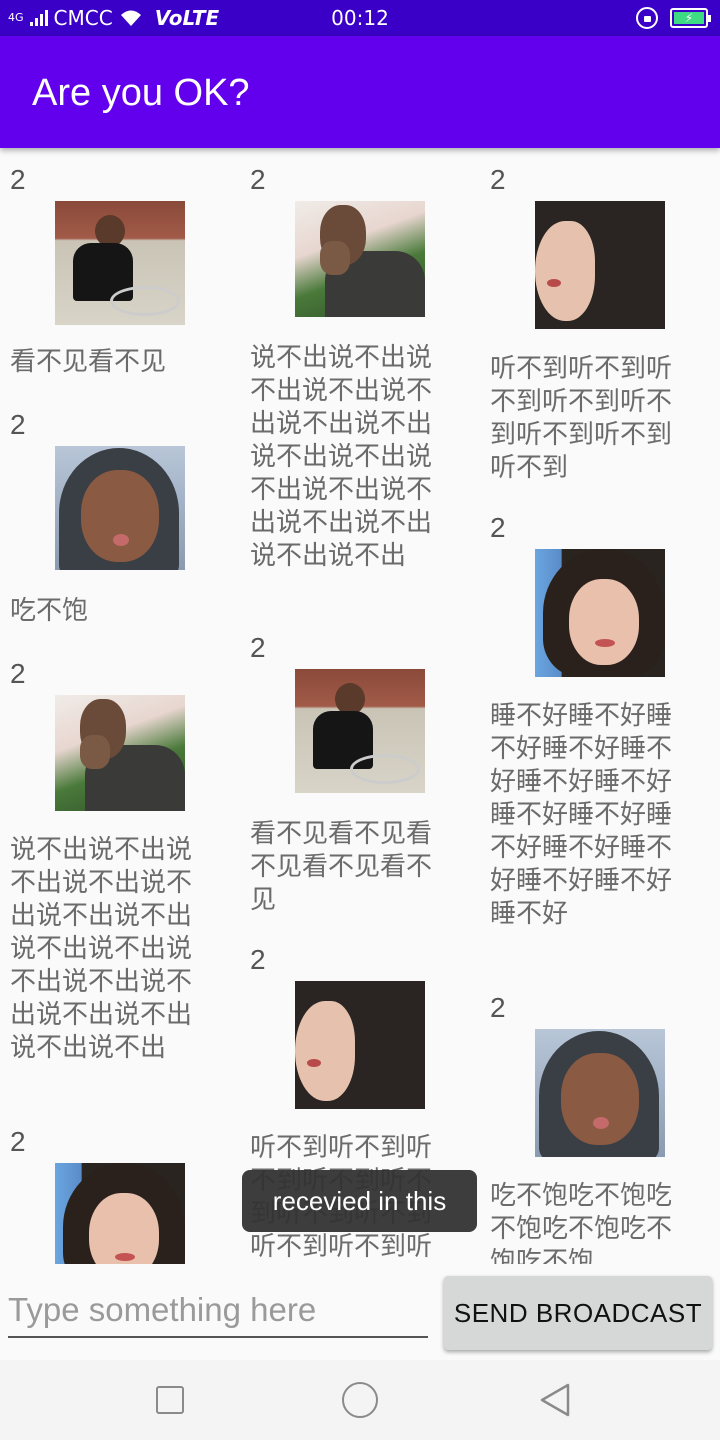 The height and width of the screenshot is (1440, 720). I want to click on rotation-lock-icon, so click(647, 18).